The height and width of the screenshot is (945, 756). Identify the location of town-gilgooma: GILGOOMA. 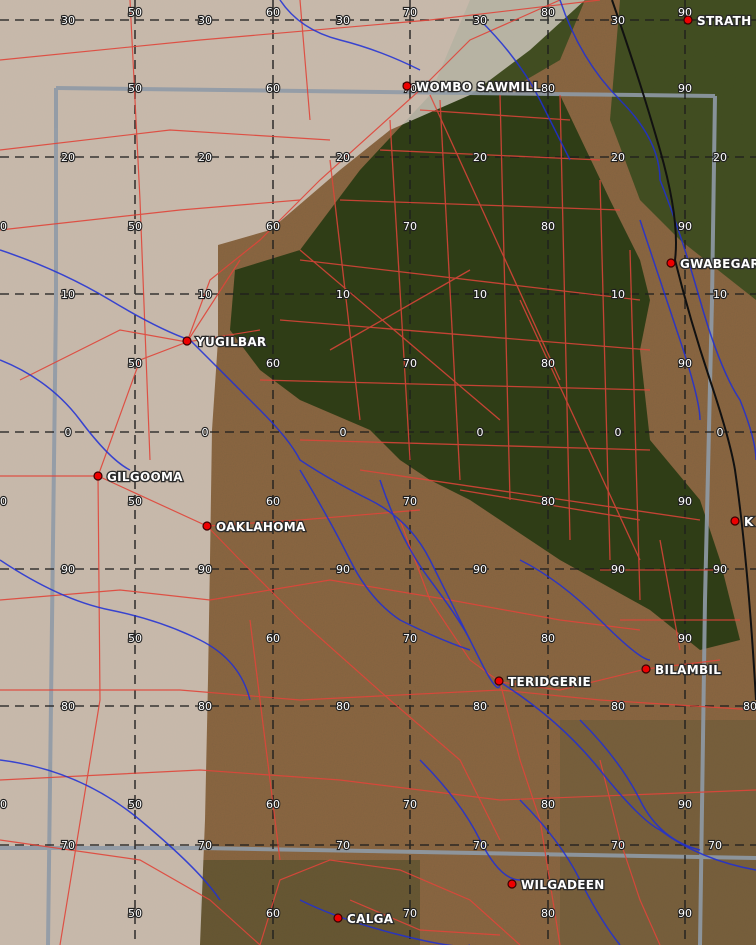
(138, 477).